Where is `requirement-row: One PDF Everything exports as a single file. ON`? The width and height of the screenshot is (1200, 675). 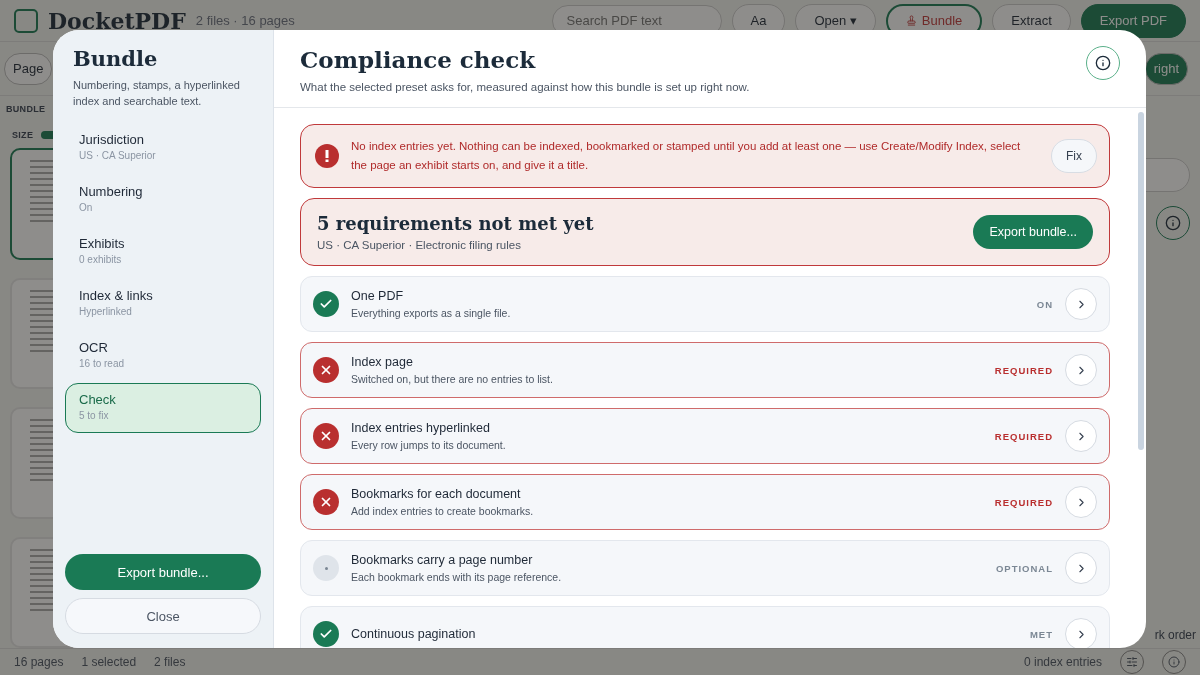
requirement-row: One PDF Everything exports as a single file. ON is located at coordinates (705, 304).